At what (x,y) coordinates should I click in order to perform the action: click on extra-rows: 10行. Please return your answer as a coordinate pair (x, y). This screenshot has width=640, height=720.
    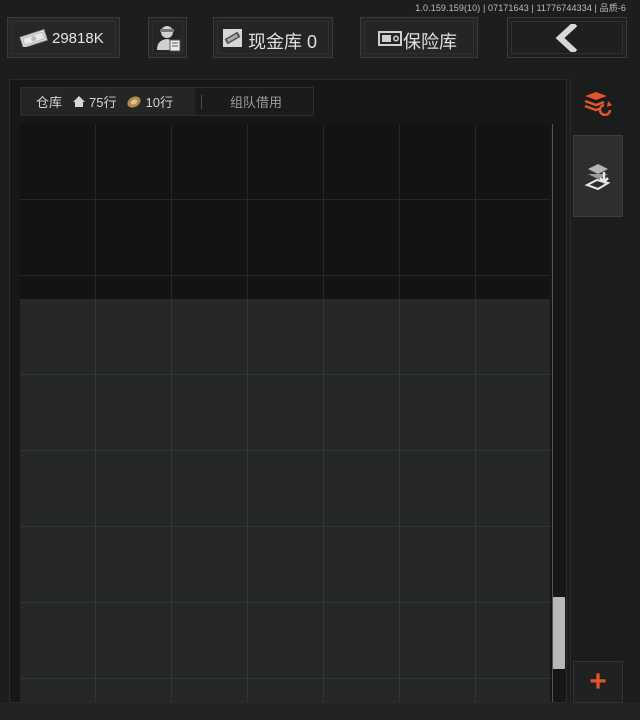
    Looking at the image, I should click on (159, 102).